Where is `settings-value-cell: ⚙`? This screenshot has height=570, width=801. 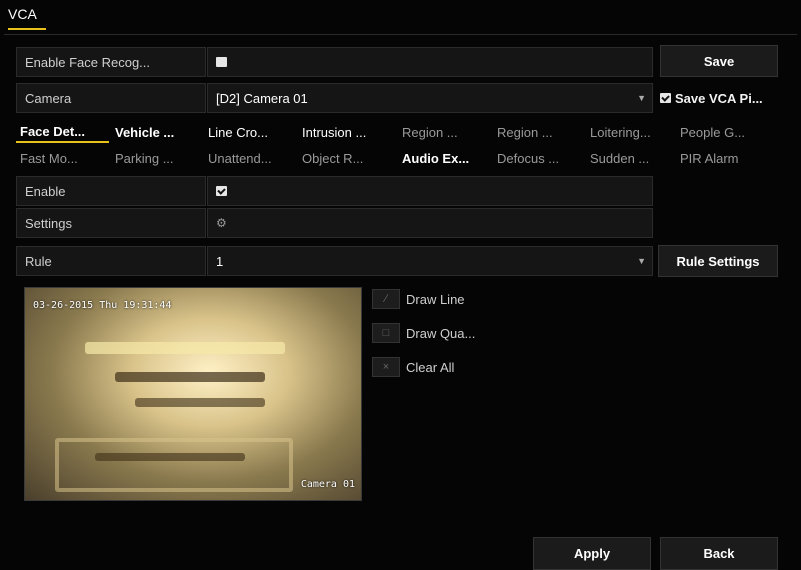 settings-value-cell: ⚙ is located at coordinates (430, 223).